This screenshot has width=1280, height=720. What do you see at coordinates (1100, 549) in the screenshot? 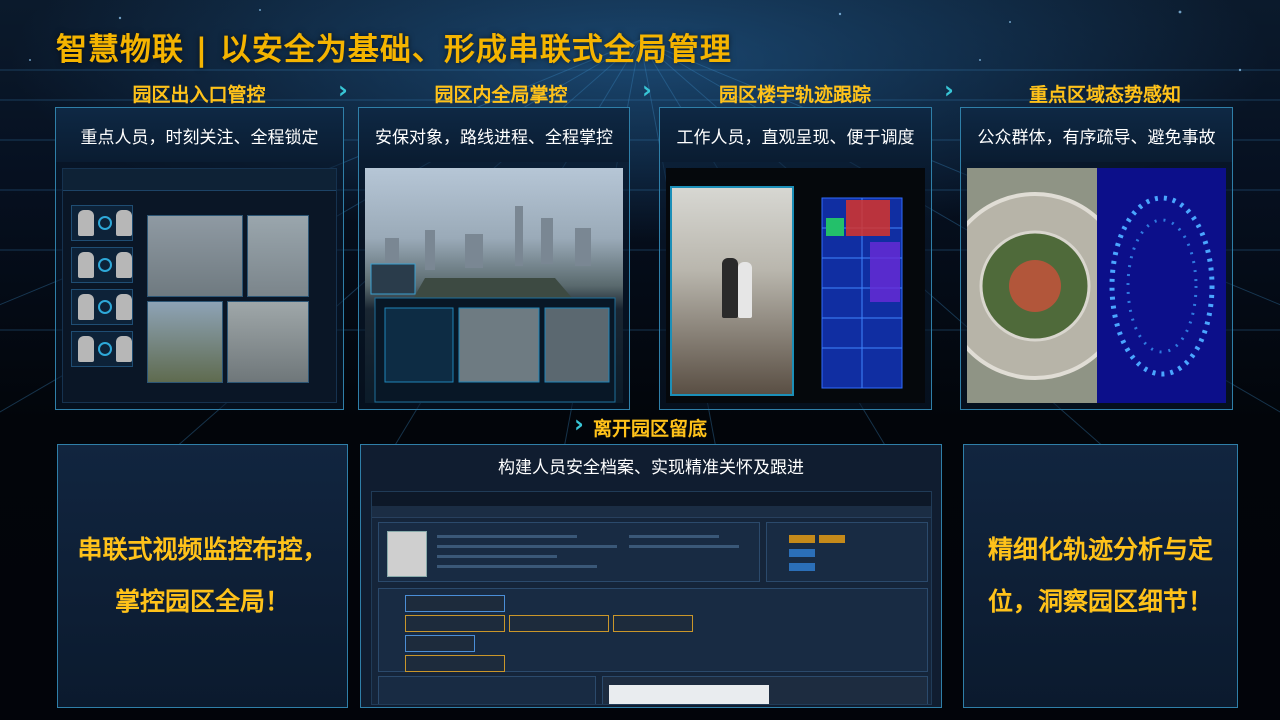
I see `callout-right-line1: 精细化轨迹分析与定` at bounding box center [1100, 549].